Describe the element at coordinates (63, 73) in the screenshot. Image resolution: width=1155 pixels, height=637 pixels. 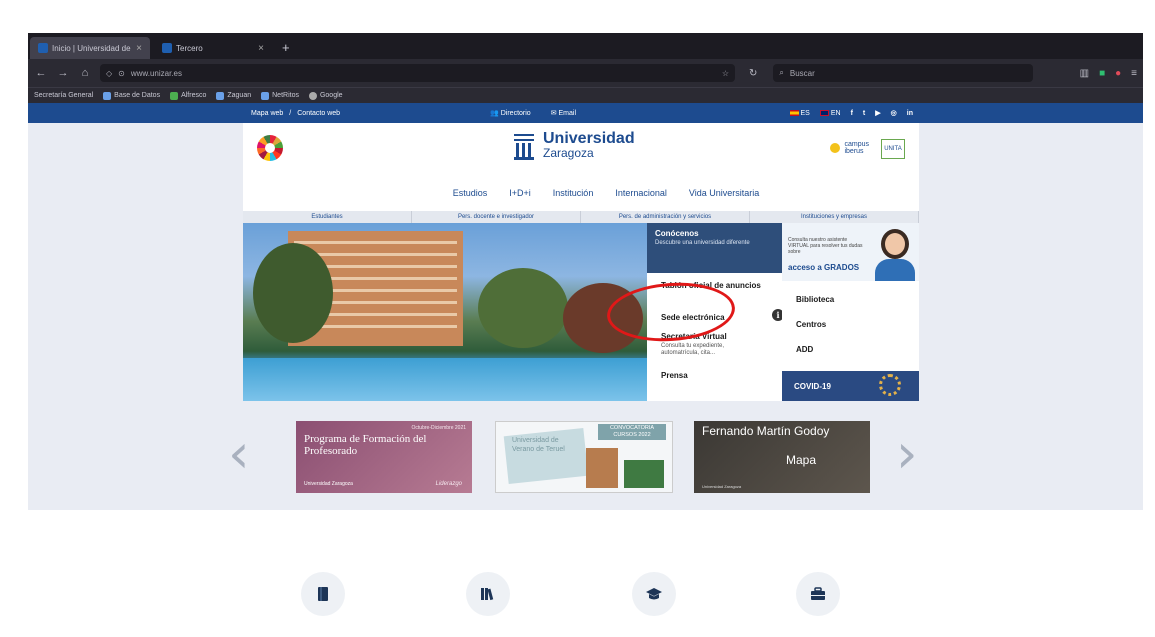
I see `forward-icon: →` at that location.